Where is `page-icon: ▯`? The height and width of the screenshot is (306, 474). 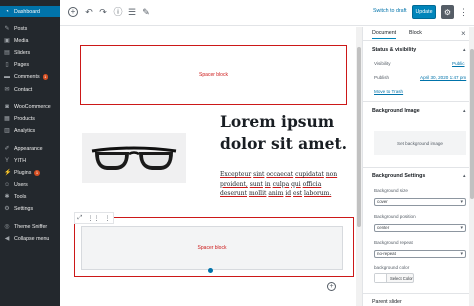 page-icon: ▯ is located at coordinates (7, 64).